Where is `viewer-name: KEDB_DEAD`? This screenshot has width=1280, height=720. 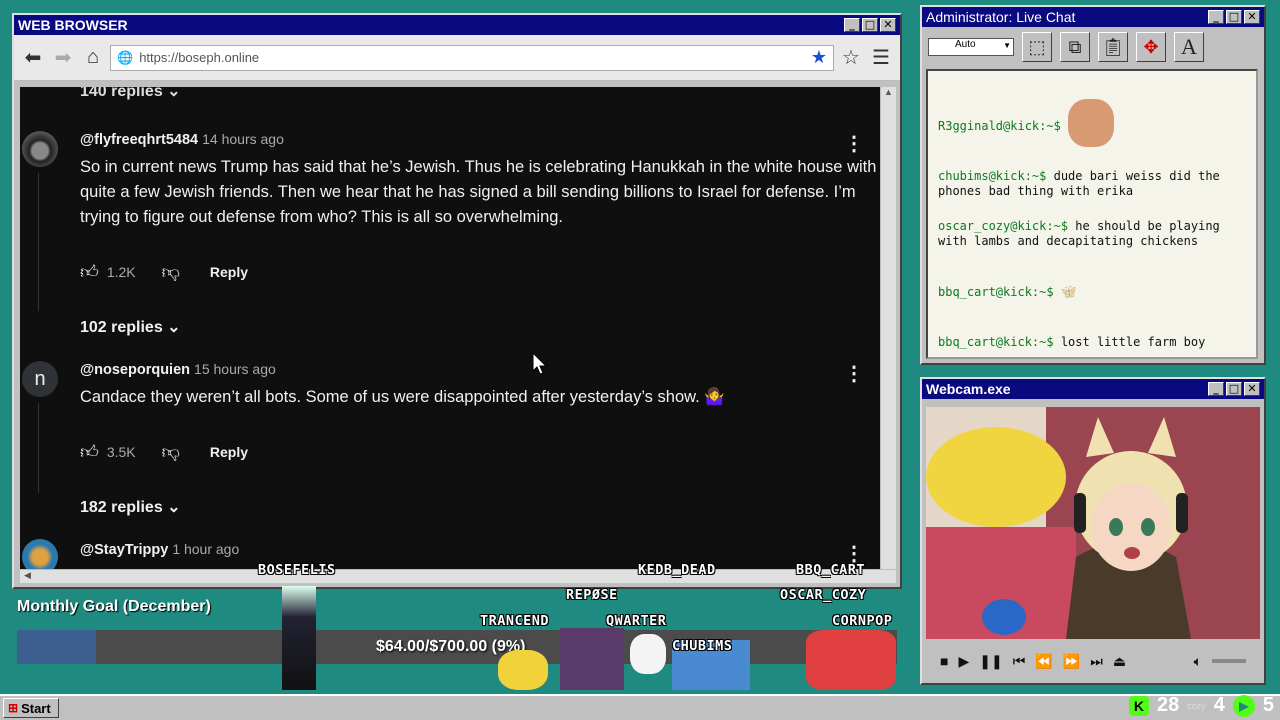
viewer-name: KEDB_DEAD is located at coordinates (677, 570).